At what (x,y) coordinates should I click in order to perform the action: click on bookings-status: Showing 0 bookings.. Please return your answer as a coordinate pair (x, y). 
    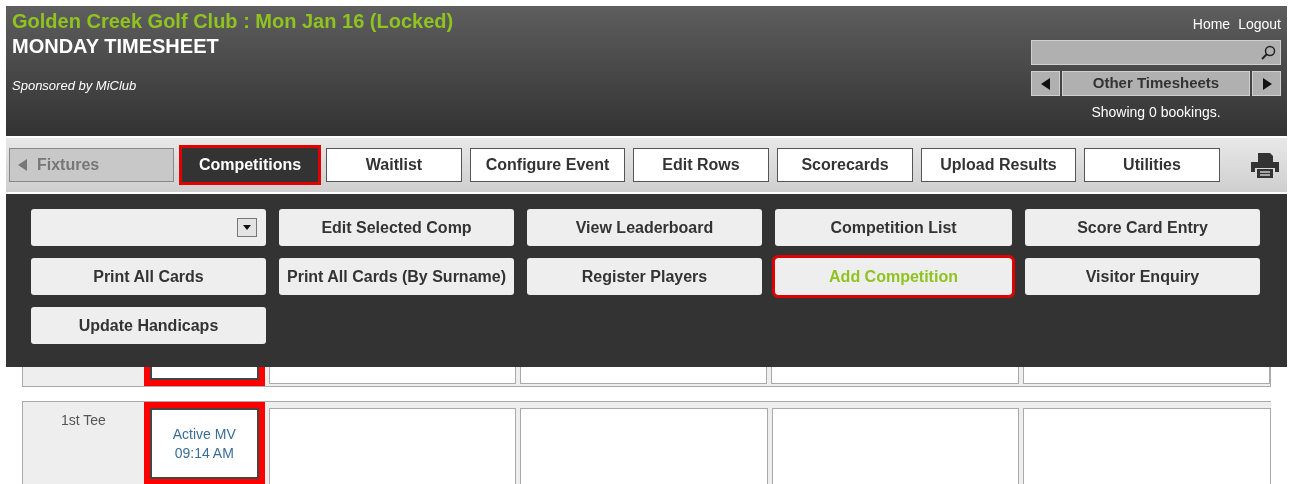
    Looking at the image, I should click on (1156, 112).